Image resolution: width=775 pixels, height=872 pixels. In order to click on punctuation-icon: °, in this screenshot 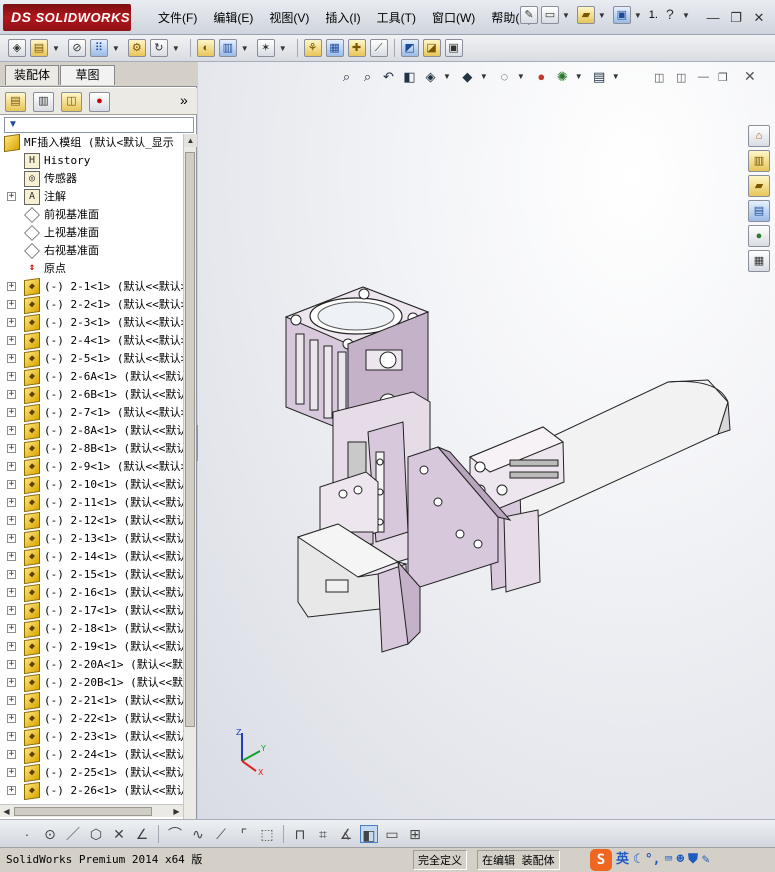, I will do `click(653, 860)`.